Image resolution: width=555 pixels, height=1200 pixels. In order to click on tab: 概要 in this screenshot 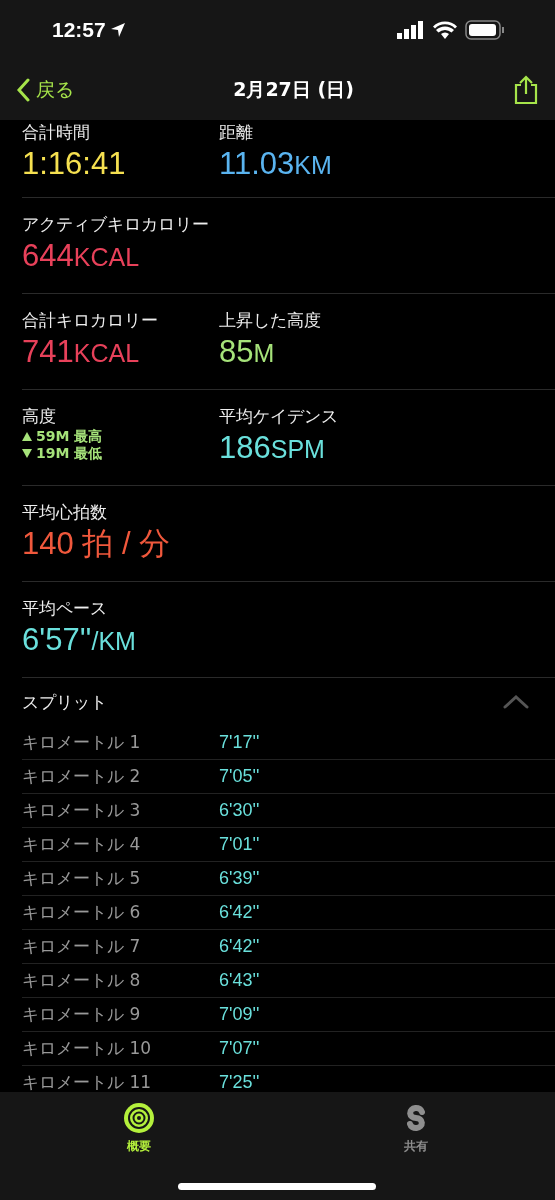, I will do `click(139, 1127)`.